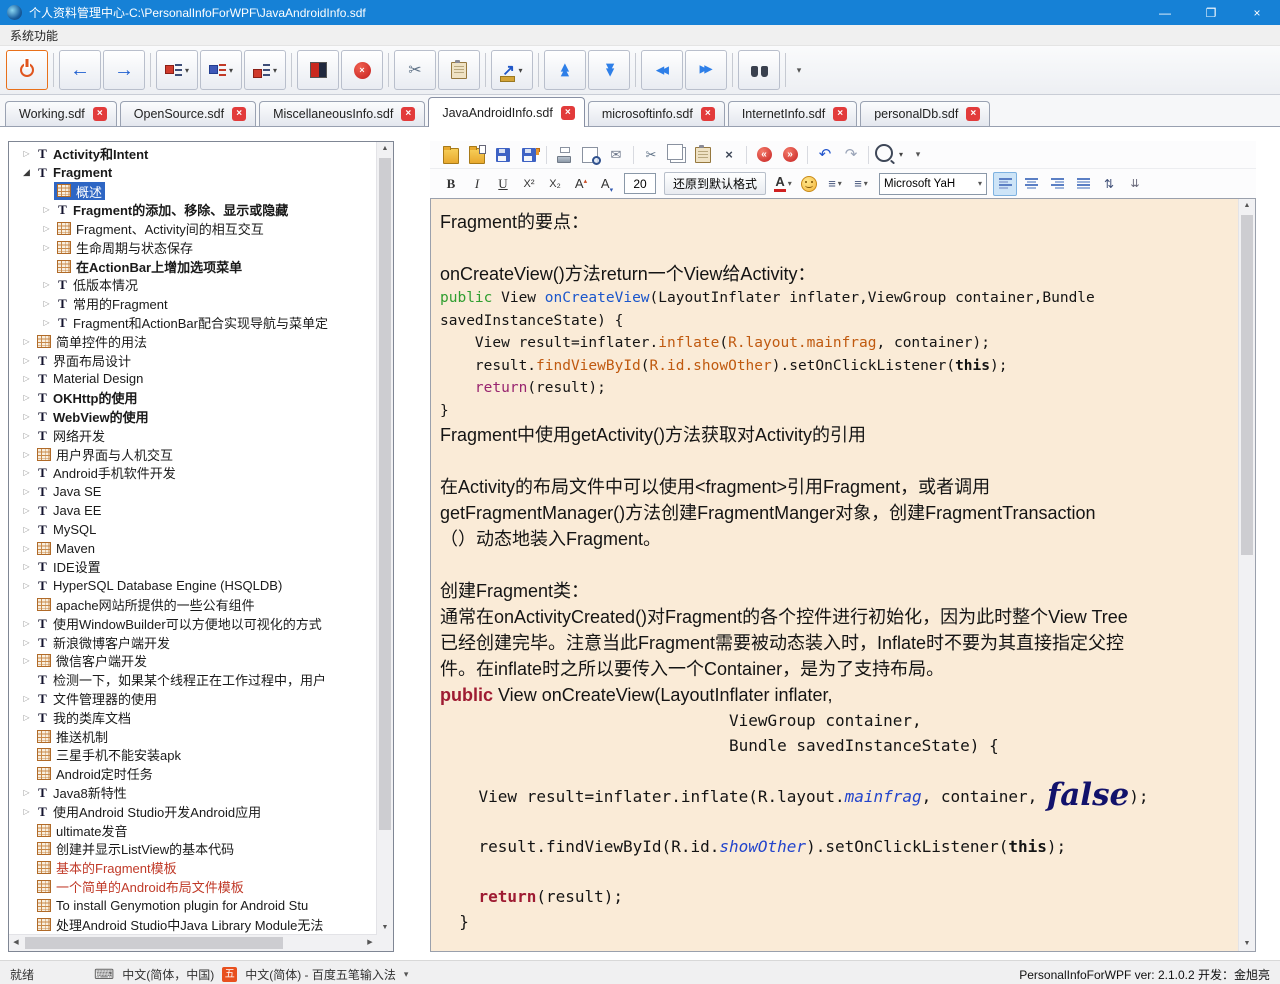 The height and width of the screenshot is (984, 1280). Describe the element at coordinates (193, 153) in the screenshot. I see `tree-item: ▷ T Activity和Intent` at that location.